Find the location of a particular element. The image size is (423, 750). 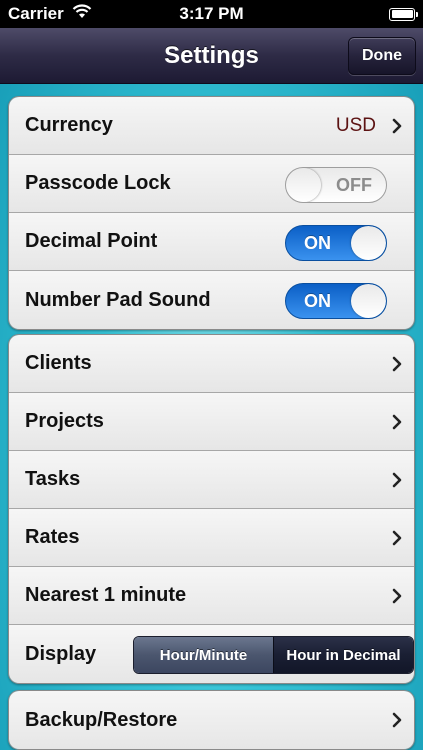

rates-row: Rates is located at coordinates (211, 538).